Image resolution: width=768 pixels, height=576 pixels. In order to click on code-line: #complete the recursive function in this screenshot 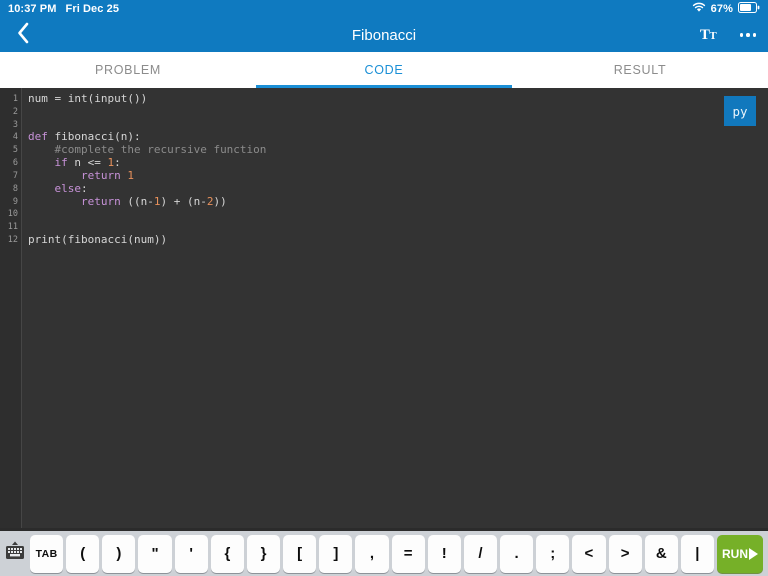, I will do `click(398, 150)`.